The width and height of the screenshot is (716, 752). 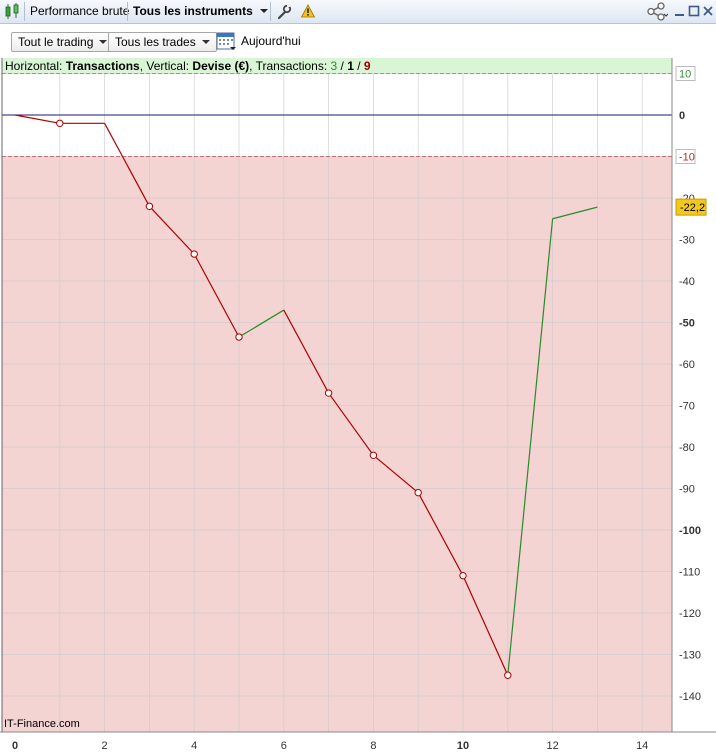 I want to click on instruments-label: Tous les instruments, so click(x=193, y=11).